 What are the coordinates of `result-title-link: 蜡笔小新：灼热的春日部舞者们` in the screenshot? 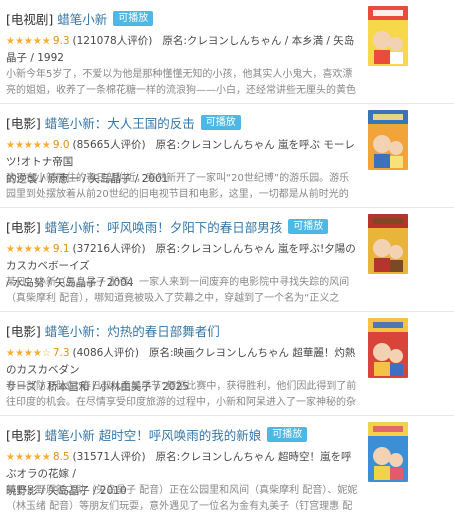 It's located at (132, 330).